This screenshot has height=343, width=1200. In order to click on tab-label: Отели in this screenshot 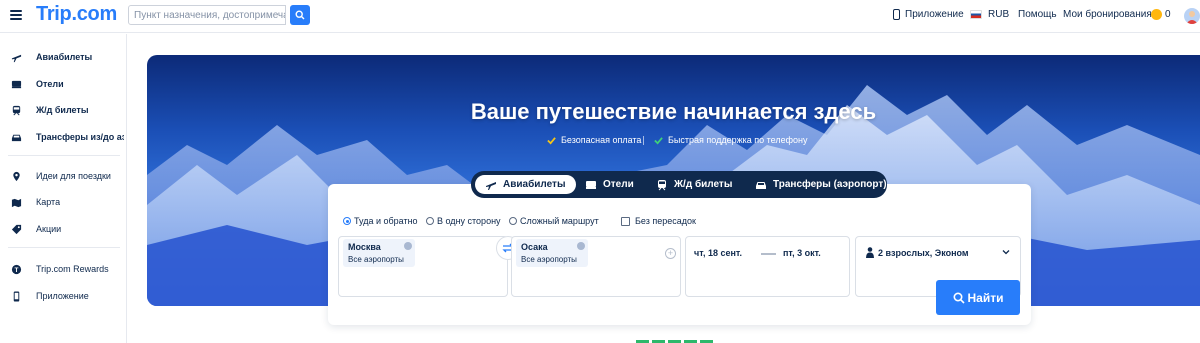, I will do `click(618, 184)`.